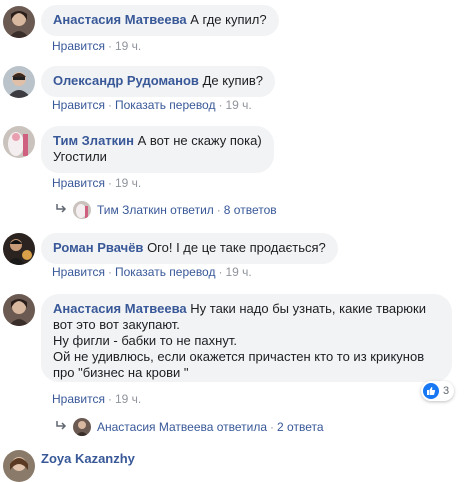 The image size is (476, 482). I want to click on comment-text: А вот не скажу пока), so click(199, 140).